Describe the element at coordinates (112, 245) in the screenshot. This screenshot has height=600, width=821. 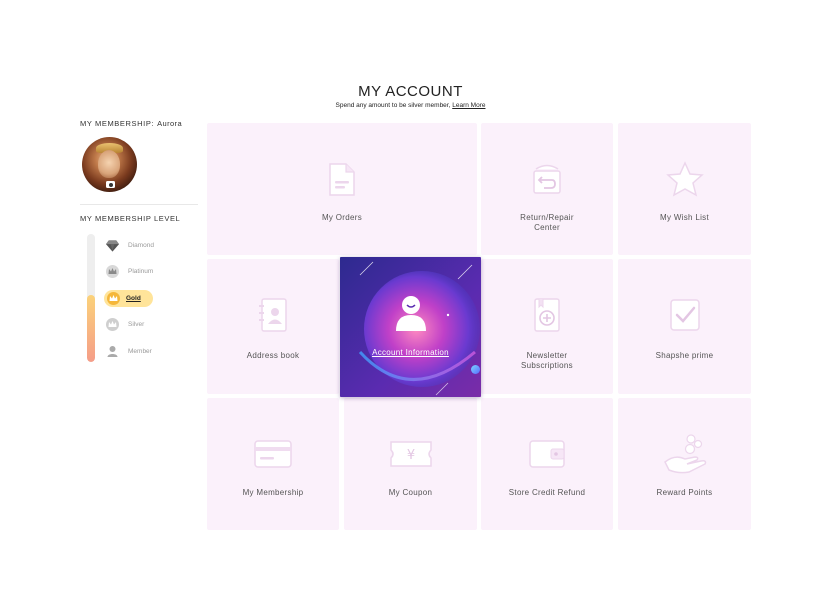
I see `diamond-icon` at that location.